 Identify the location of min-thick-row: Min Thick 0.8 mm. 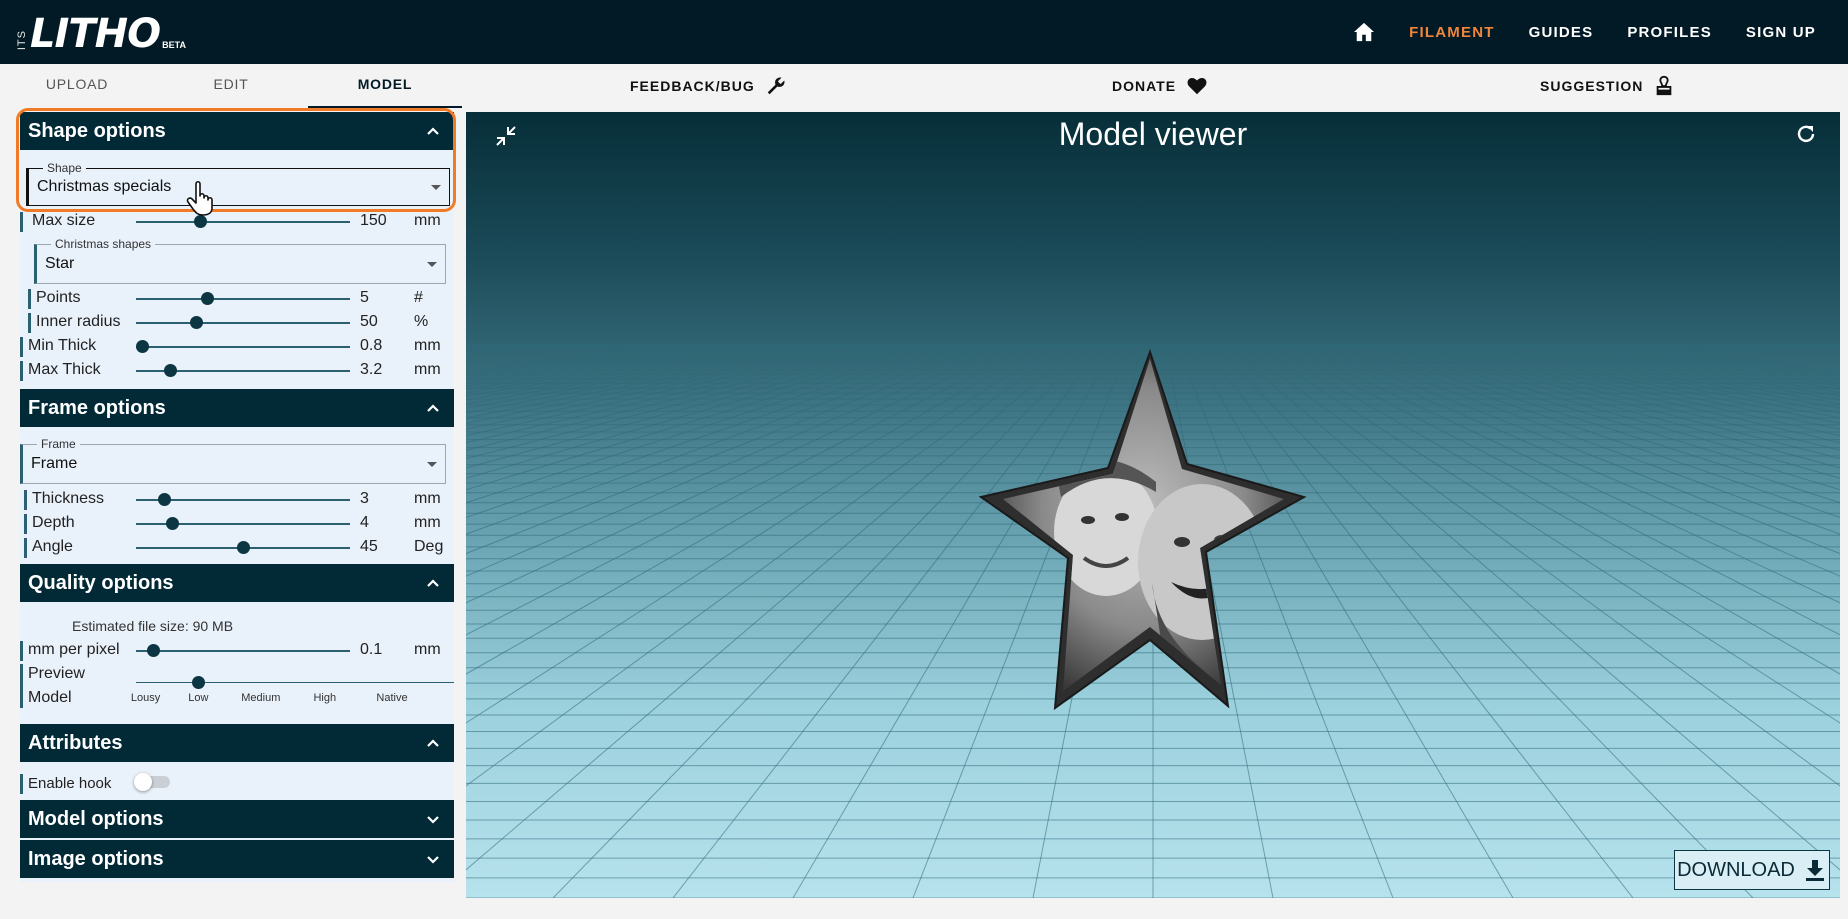
(237, 346).